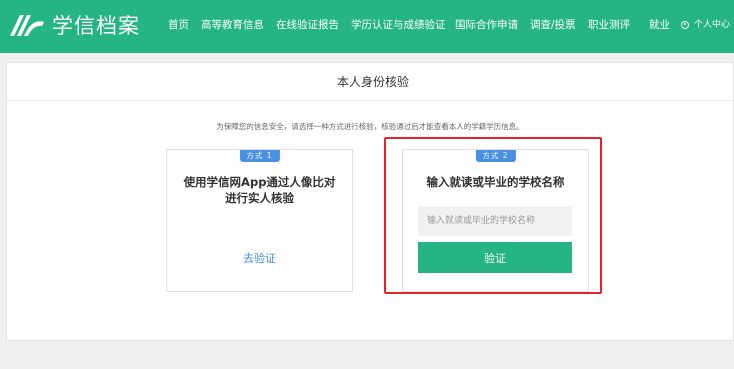 The image size is (734, 369). What do you see at coordinates (495, 257) in the screenshot?
I see `verify-button: 验证` at bounding box center [495, 257].